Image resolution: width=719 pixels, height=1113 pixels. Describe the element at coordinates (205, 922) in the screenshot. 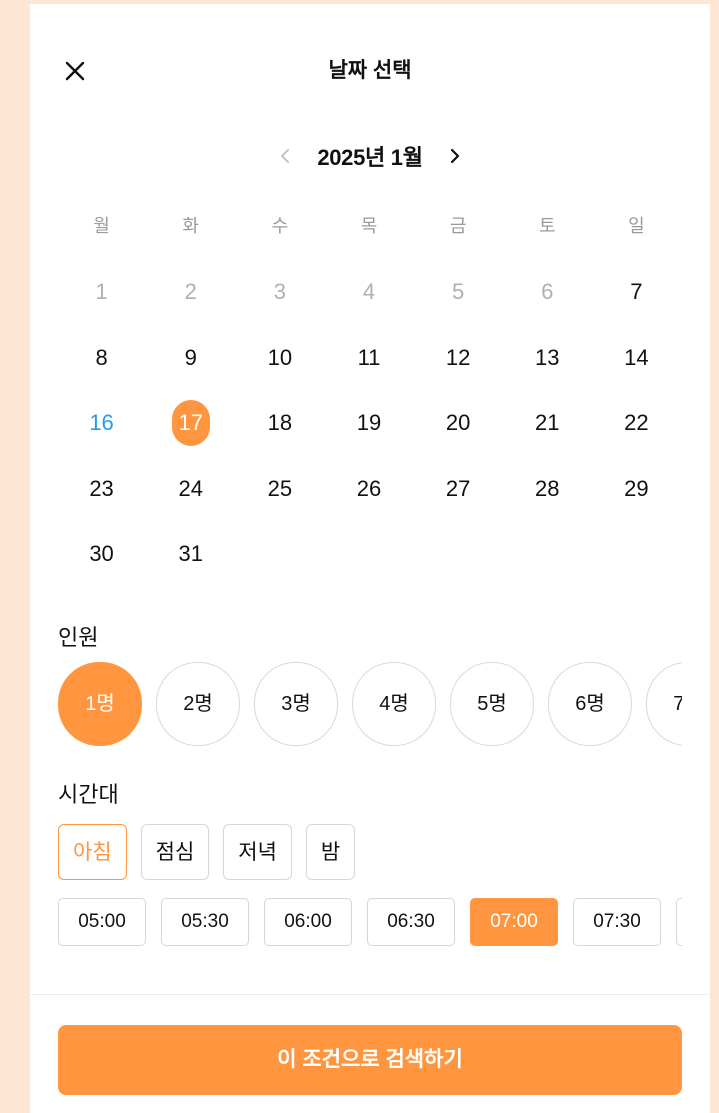

I see `time-slot-option: 05:30` at that location.